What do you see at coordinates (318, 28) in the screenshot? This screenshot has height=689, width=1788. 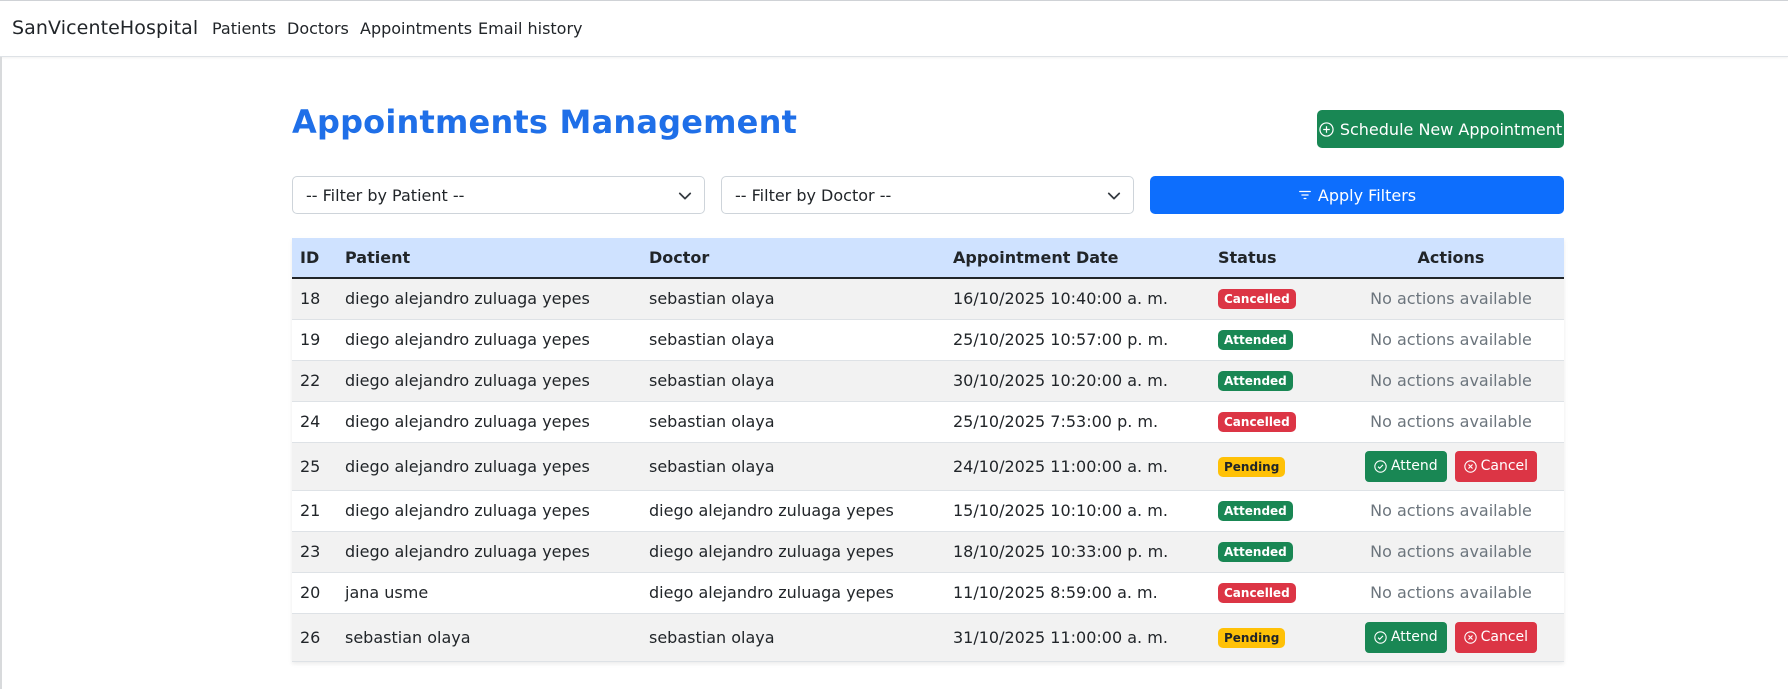 I see `nav-doctors: Doctors` at bounding box center [318, 28].